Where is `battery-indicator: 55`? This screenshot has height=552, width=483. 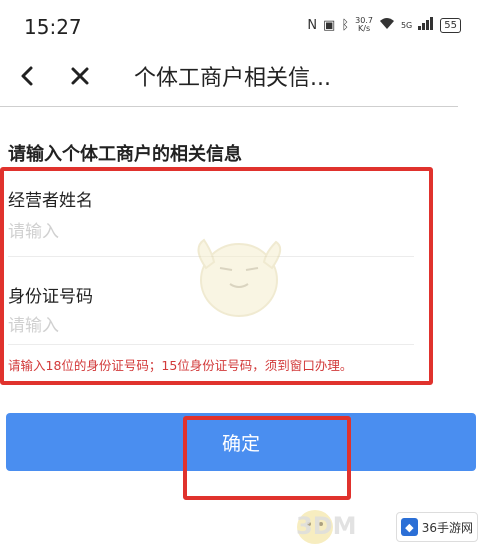 battery-indicator: 55 is located at coordinates (450, 25).